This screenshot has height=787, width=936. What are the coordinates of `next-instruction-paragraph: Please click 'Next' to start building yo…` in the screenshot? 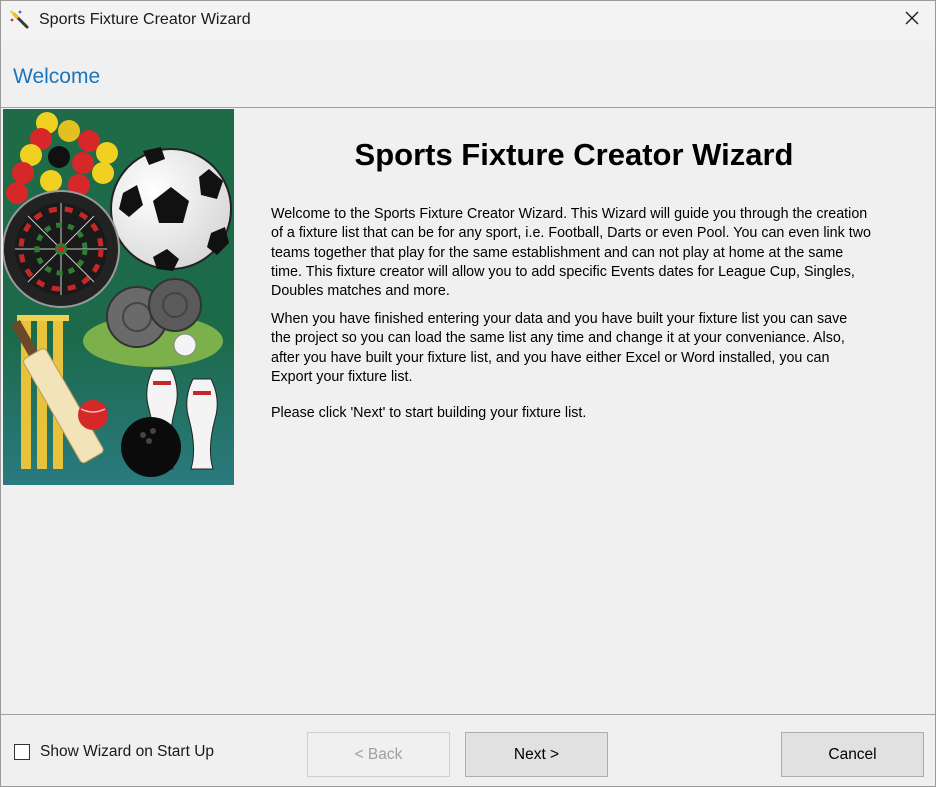 It's located at (429, 413).